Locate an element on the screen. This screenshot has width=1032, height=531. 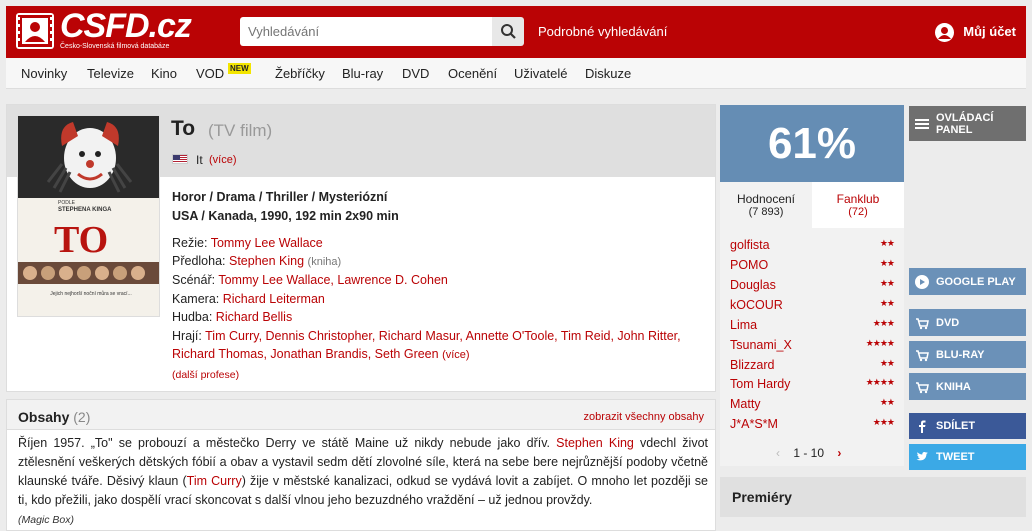
list-item: kOCOUR ★★ is located at coordinates (812, 308).